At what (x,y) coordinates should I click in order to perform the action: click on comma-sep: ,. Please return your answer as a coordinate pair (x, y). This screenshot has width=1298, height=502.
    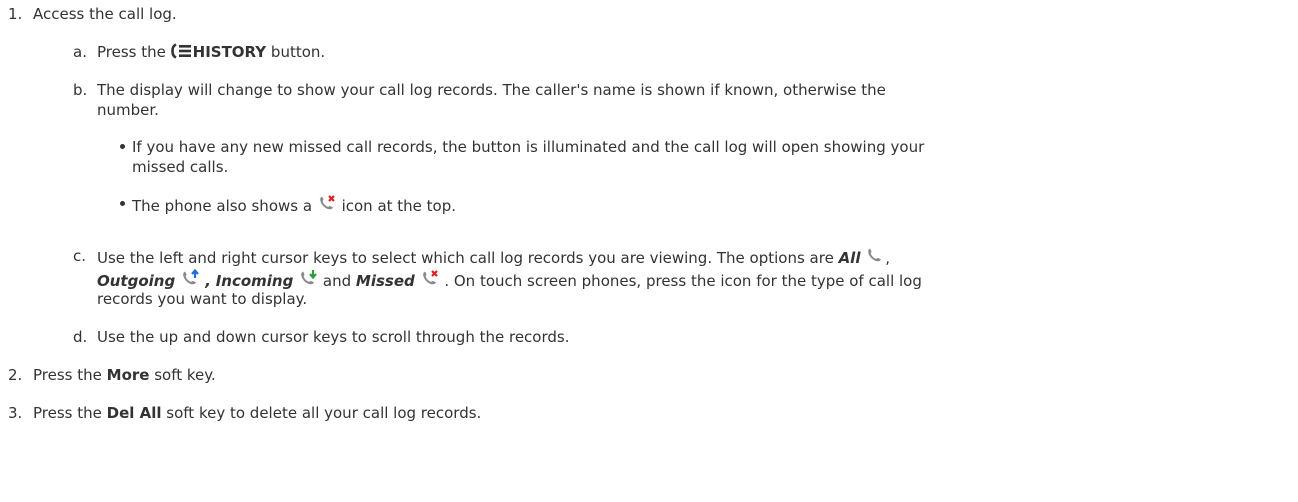
    Looking at the image, I should click on (205, 281).